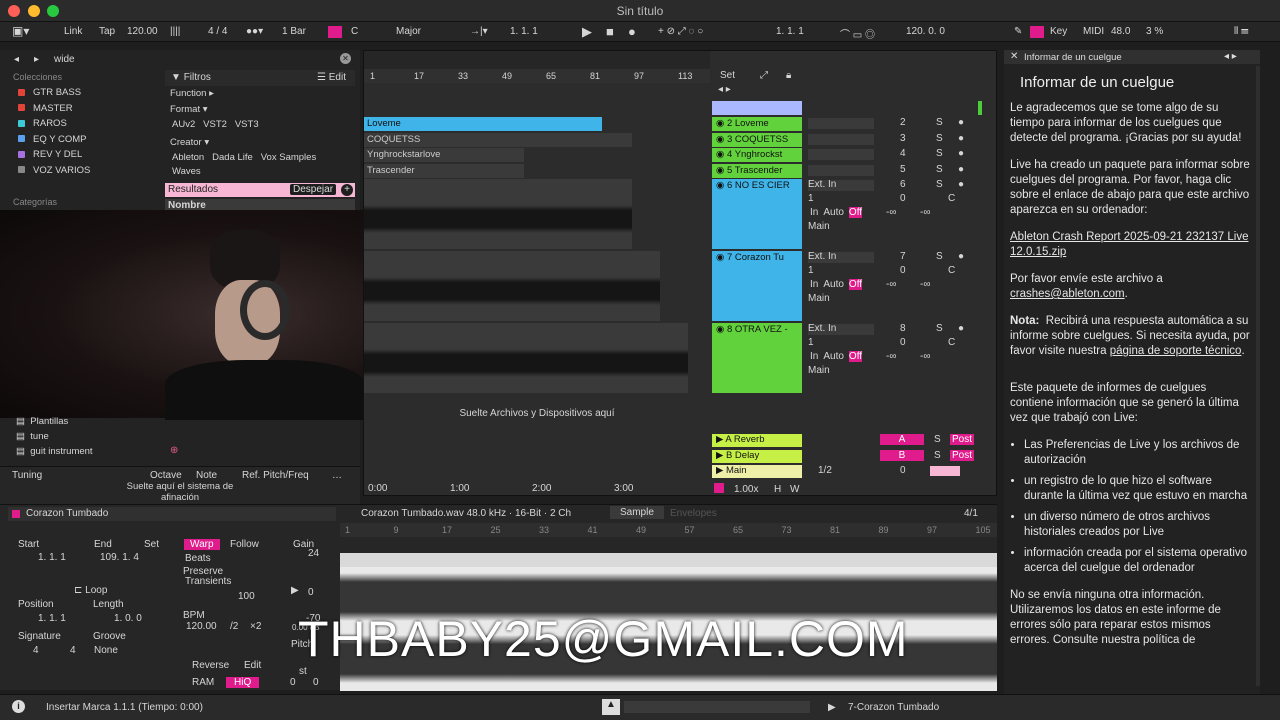  I want to click on arrangement-clip: COQUETSS, so click(498, 140).